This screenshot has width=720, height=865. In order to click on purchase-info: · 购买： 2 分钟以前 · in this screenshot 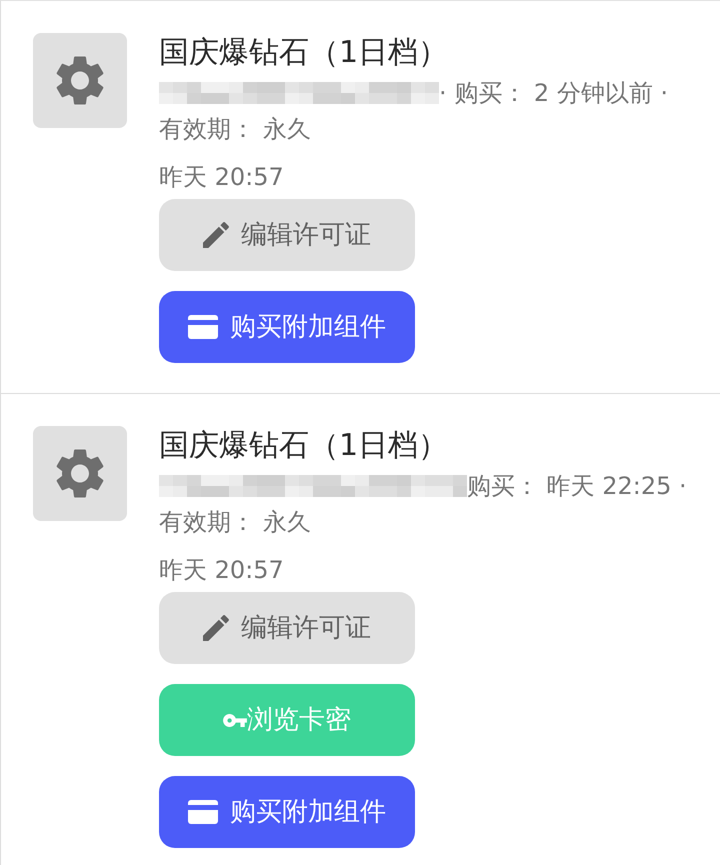, I will do `click(553, 93)`.